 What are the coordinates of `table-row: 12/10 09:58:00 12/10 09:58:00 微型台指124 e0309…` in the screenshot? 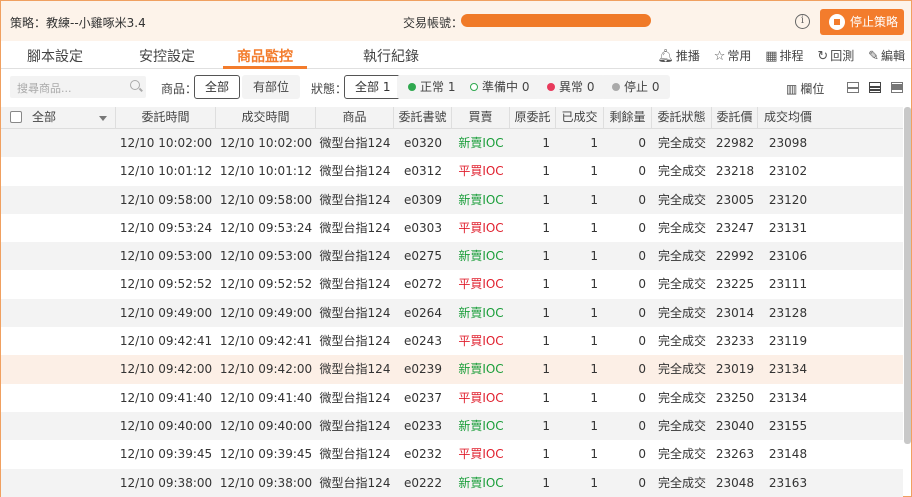 It's located at (452, 199).